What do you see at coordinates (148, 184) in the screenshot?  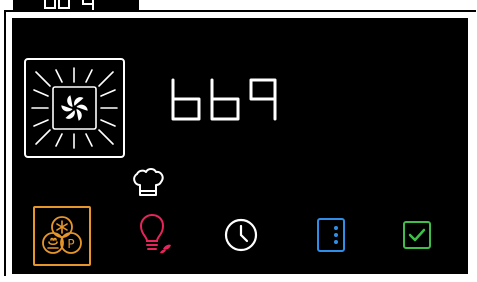 I see `chef-hat-icon` at bounding box center [148, 184].